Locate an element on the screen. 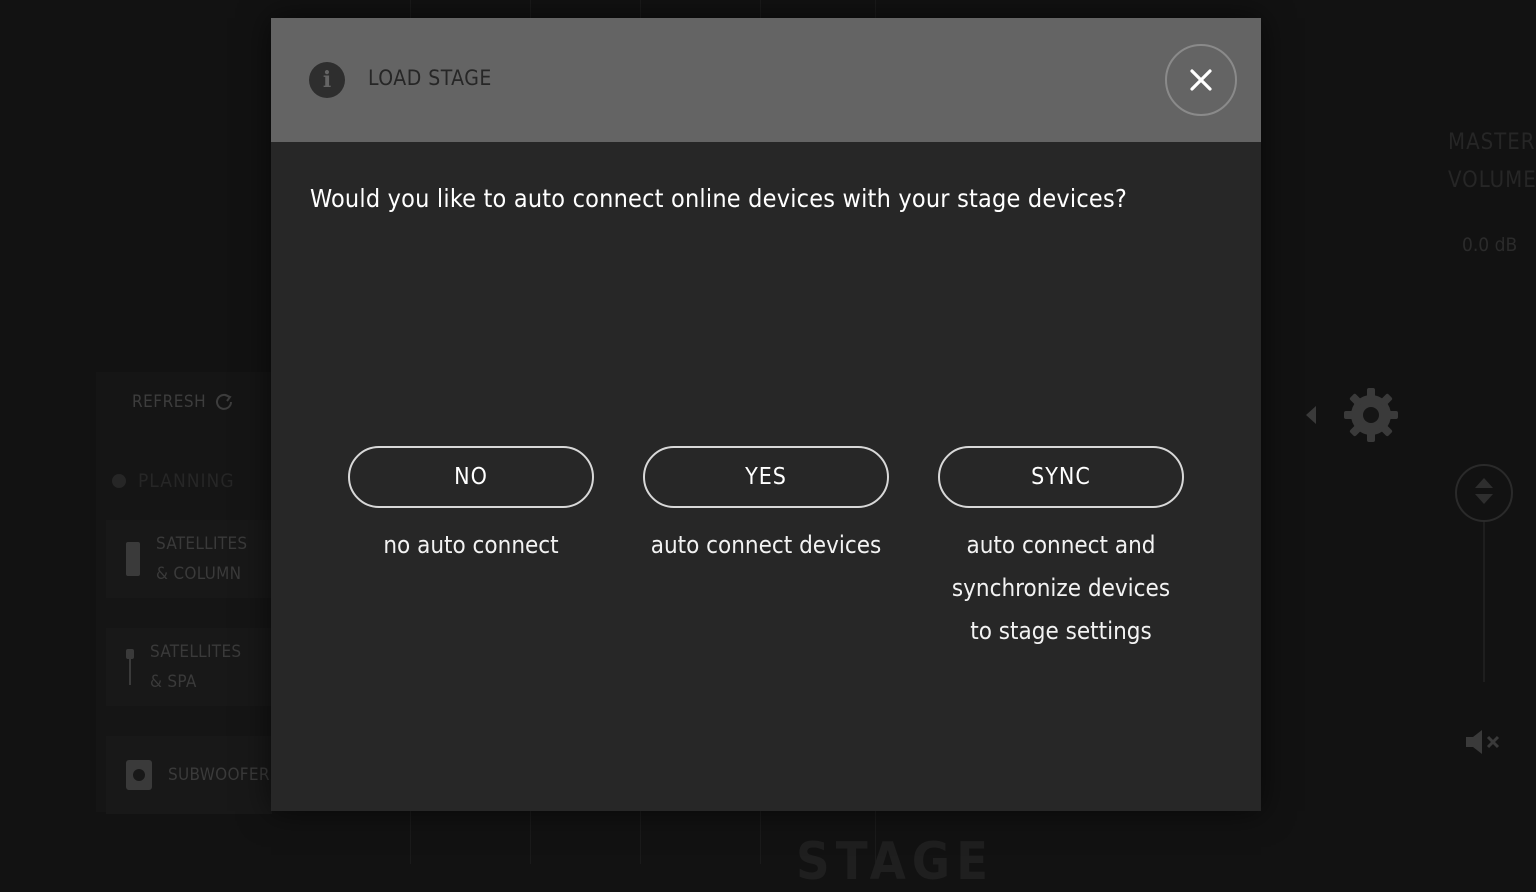  column-speaker-icon is located at coordinates (133, 559).